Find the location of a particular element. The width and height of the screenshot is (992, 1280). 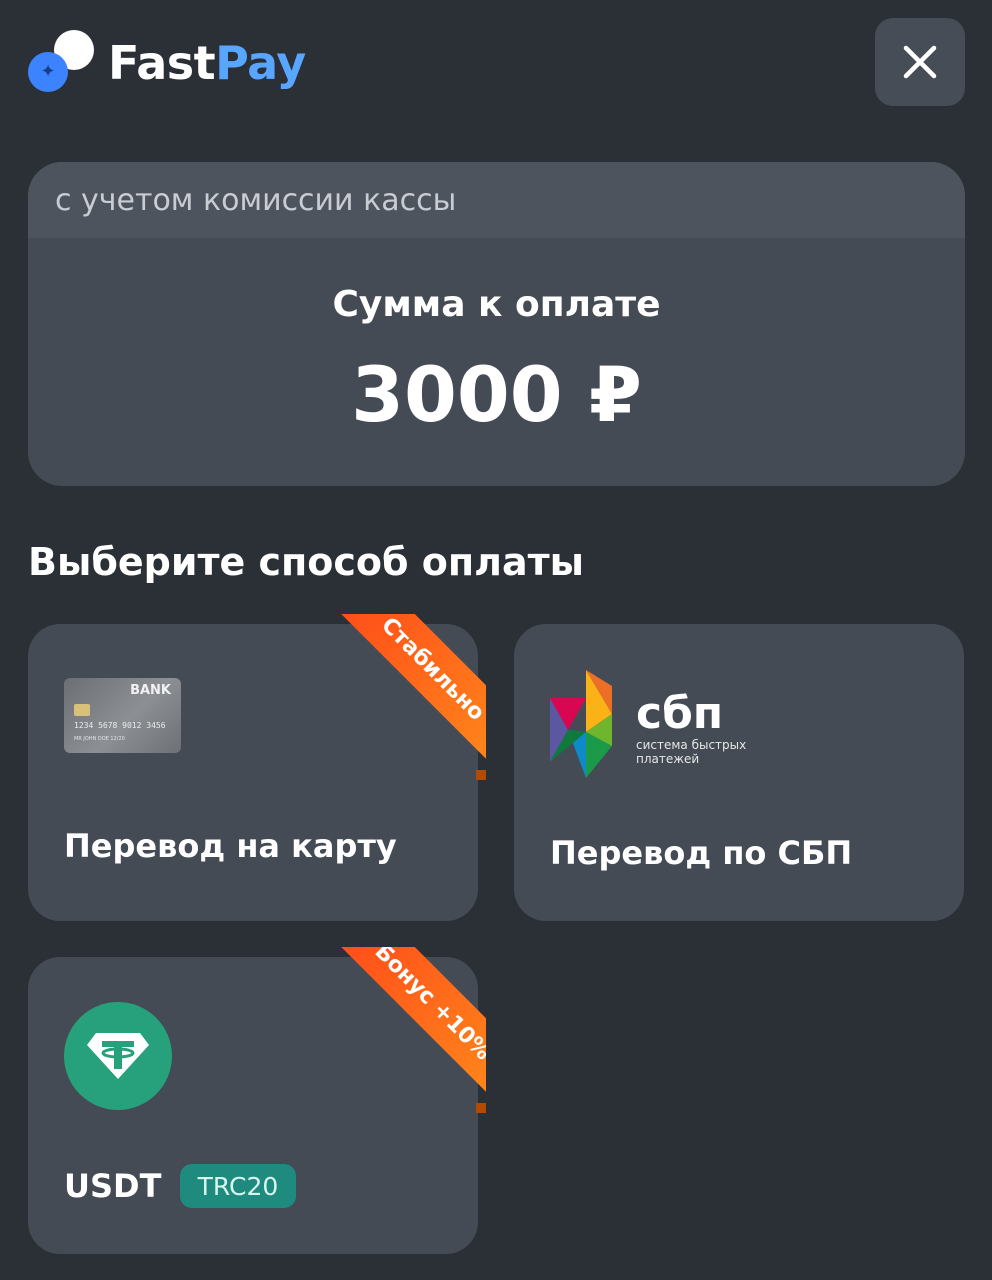

bank-card-holder: MR JOHN DOE 12/20 is located at coordinates (99, 739).